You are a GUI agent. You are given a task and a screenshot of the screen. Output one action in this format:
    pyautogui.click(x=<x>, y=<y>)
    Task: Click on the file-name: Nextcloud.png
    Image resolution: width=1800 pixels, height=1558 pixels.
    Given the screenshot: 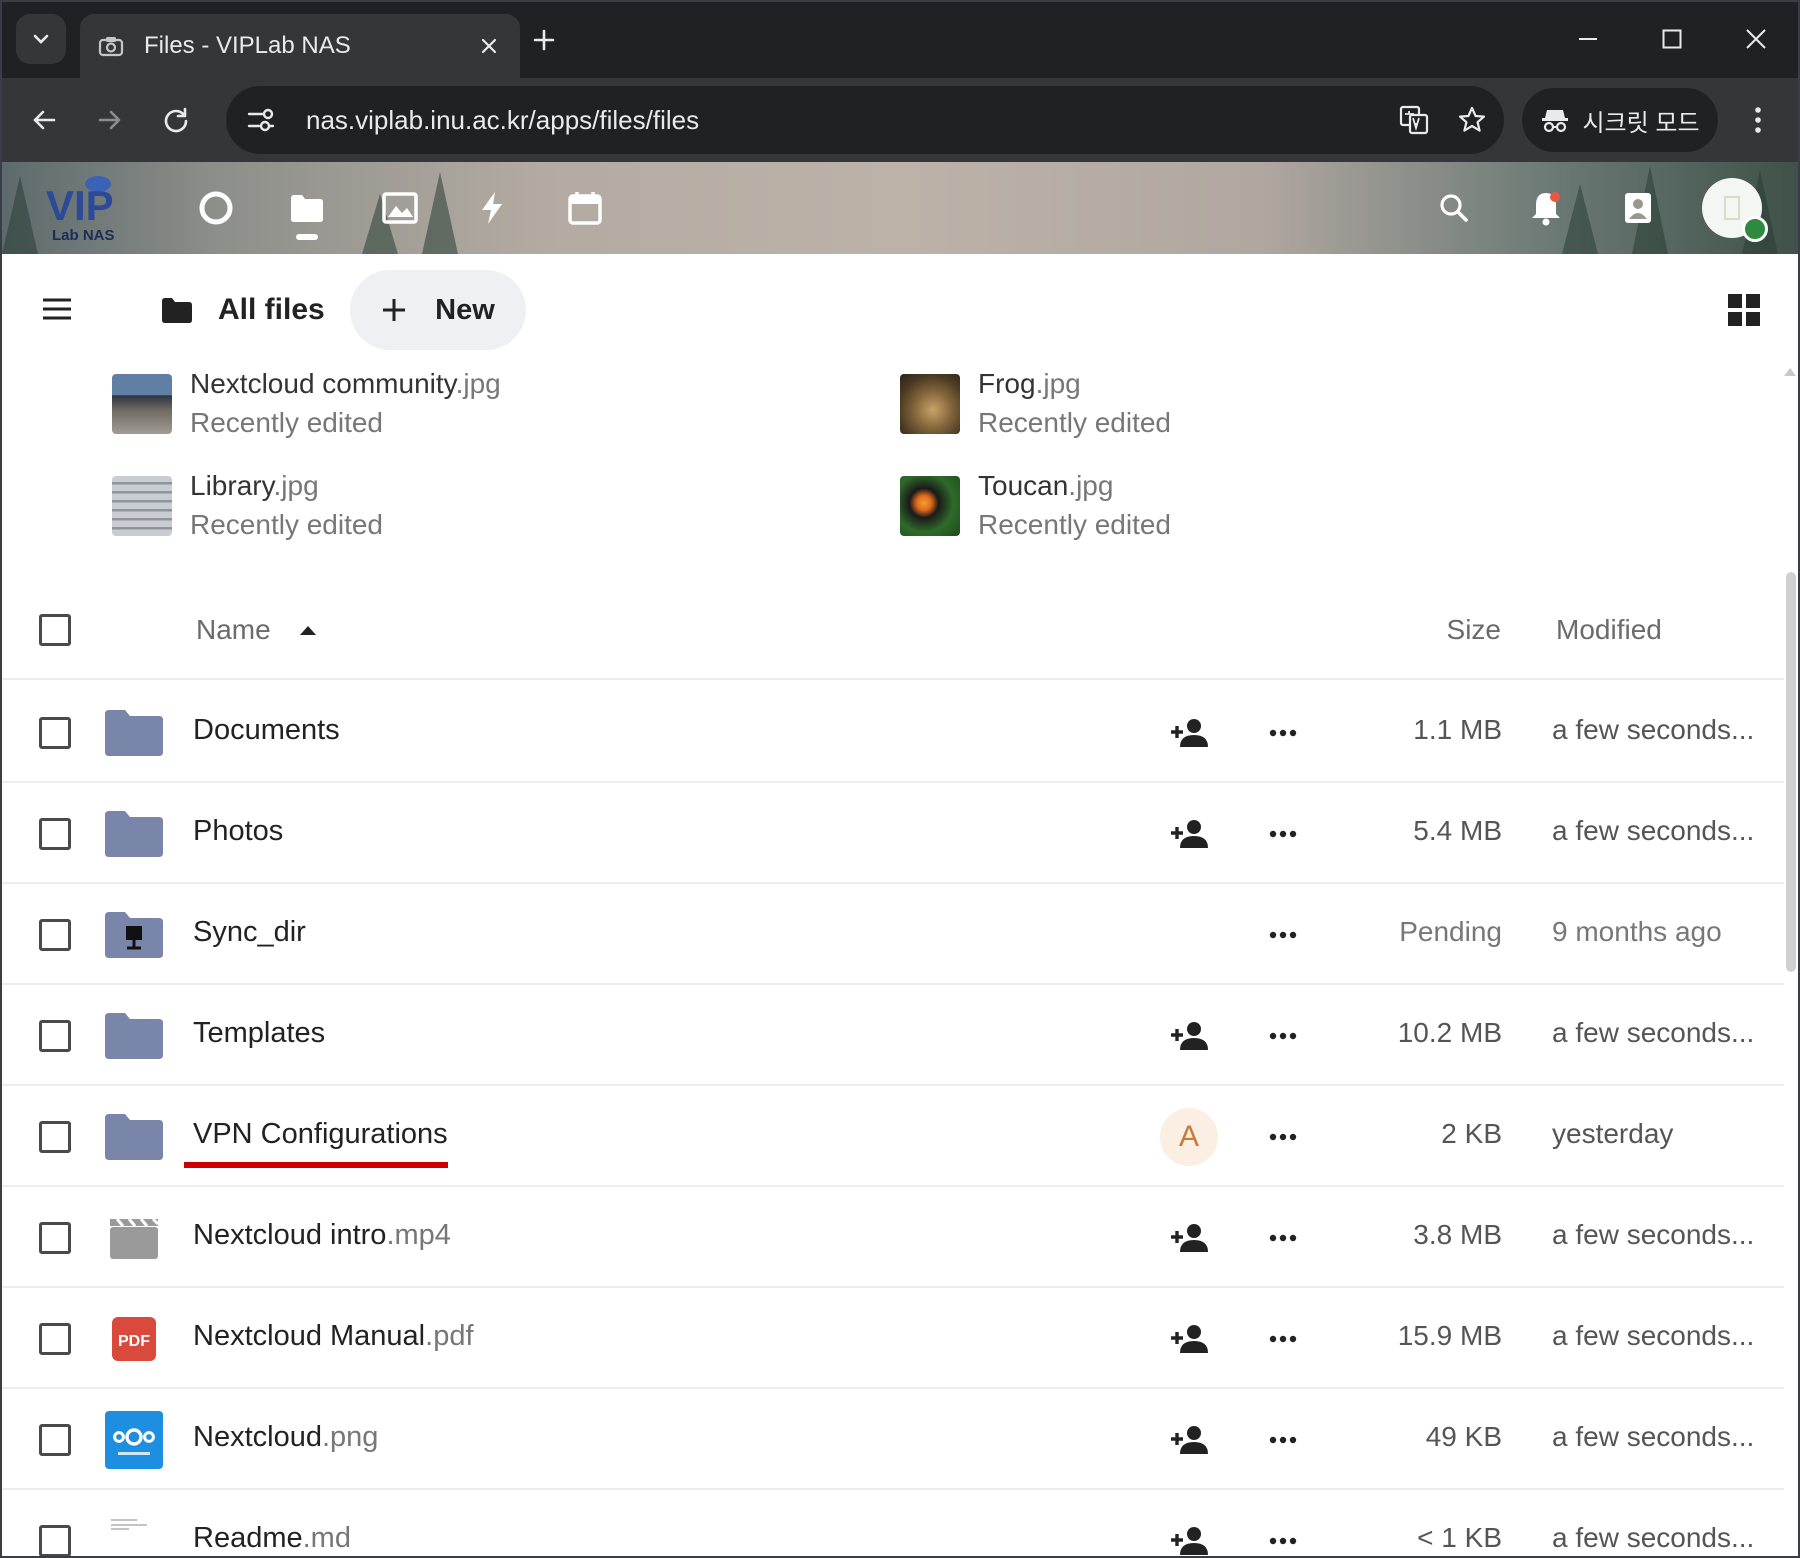 What is the action you would take?
    pyautogui.click(x=285, y=1437)
    